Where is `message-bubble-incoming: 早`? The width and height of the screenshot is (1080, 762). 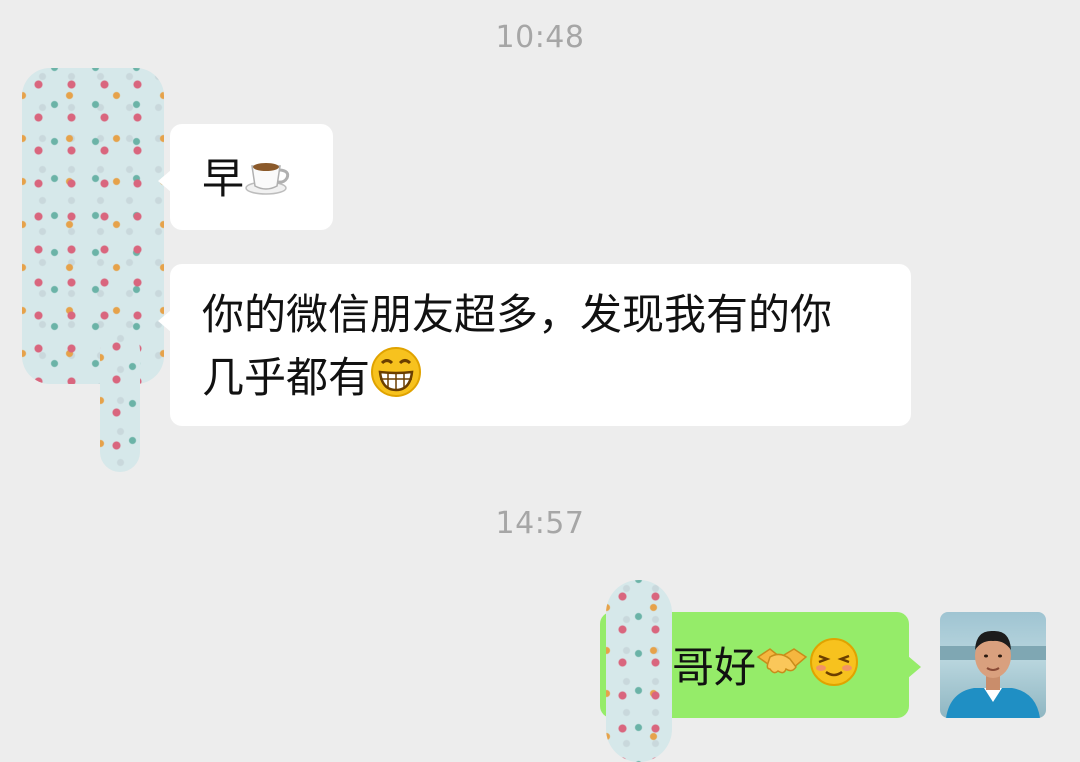
message-bubble-incoming: 早 is located at coordinates (245, 177).